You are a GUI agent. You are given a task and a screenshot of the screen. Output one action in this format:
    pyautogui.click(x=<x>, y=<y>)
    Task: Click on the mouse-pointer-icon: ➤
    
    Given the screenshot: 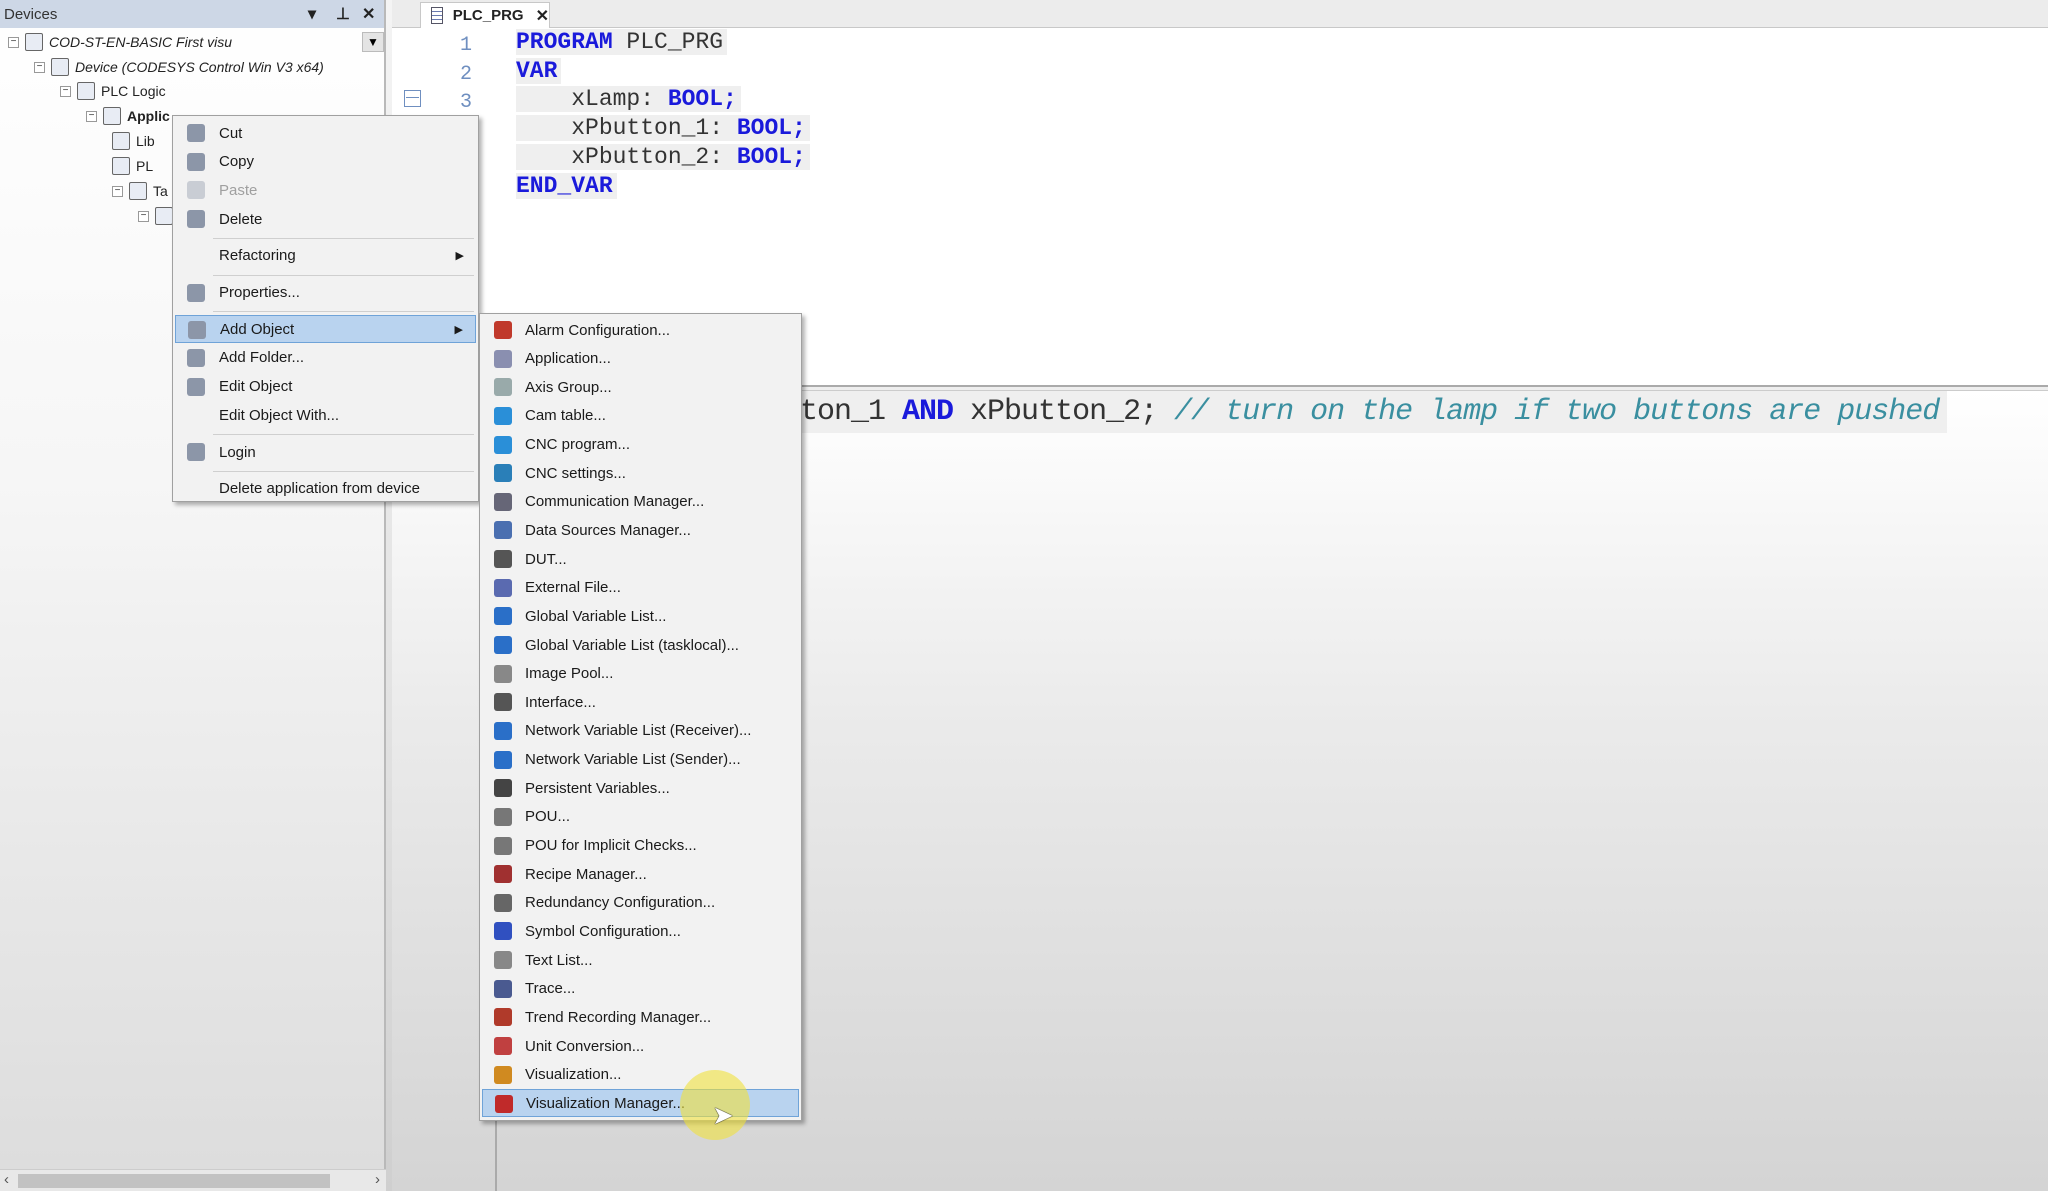 What is the action you would take?
    pyautogui.click(x=723, y=1115)
    